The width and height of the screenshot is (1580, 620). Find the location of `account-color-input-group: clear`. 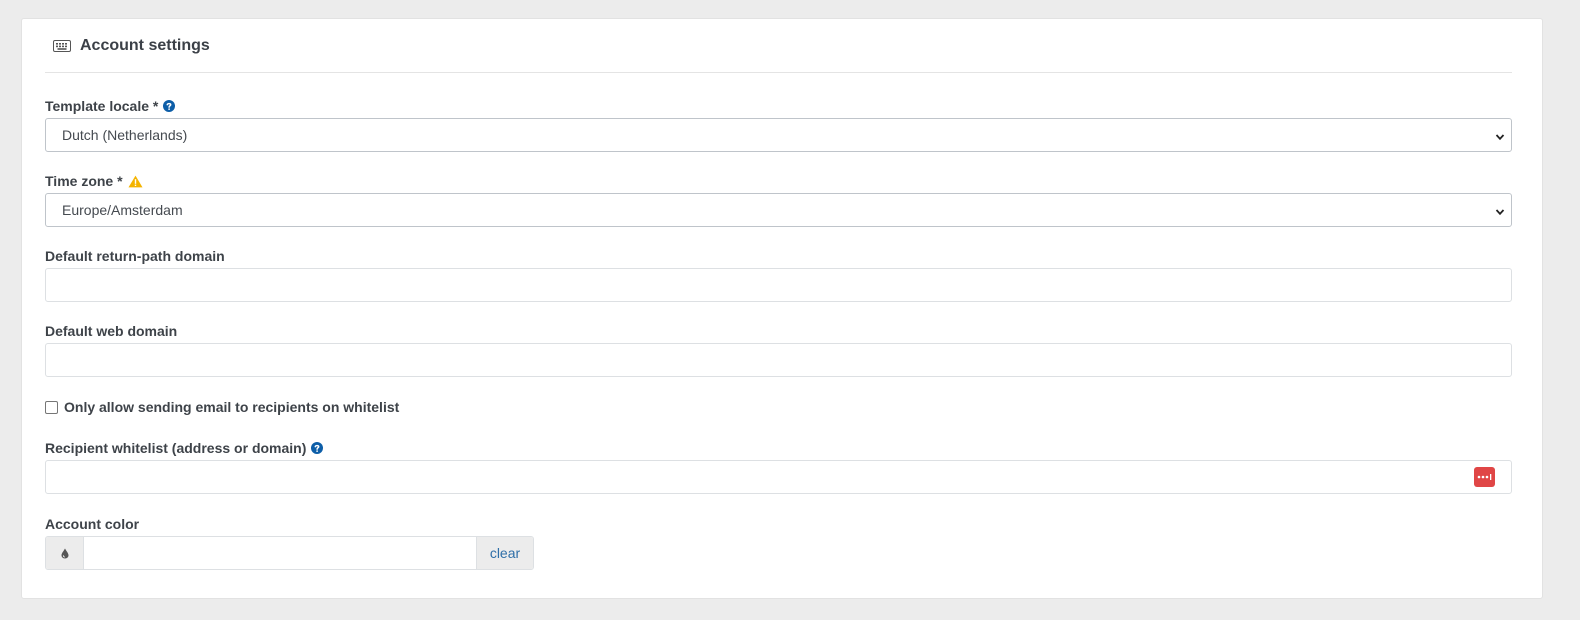

account-color-input-group: clear is located at coordinates (289, 553).